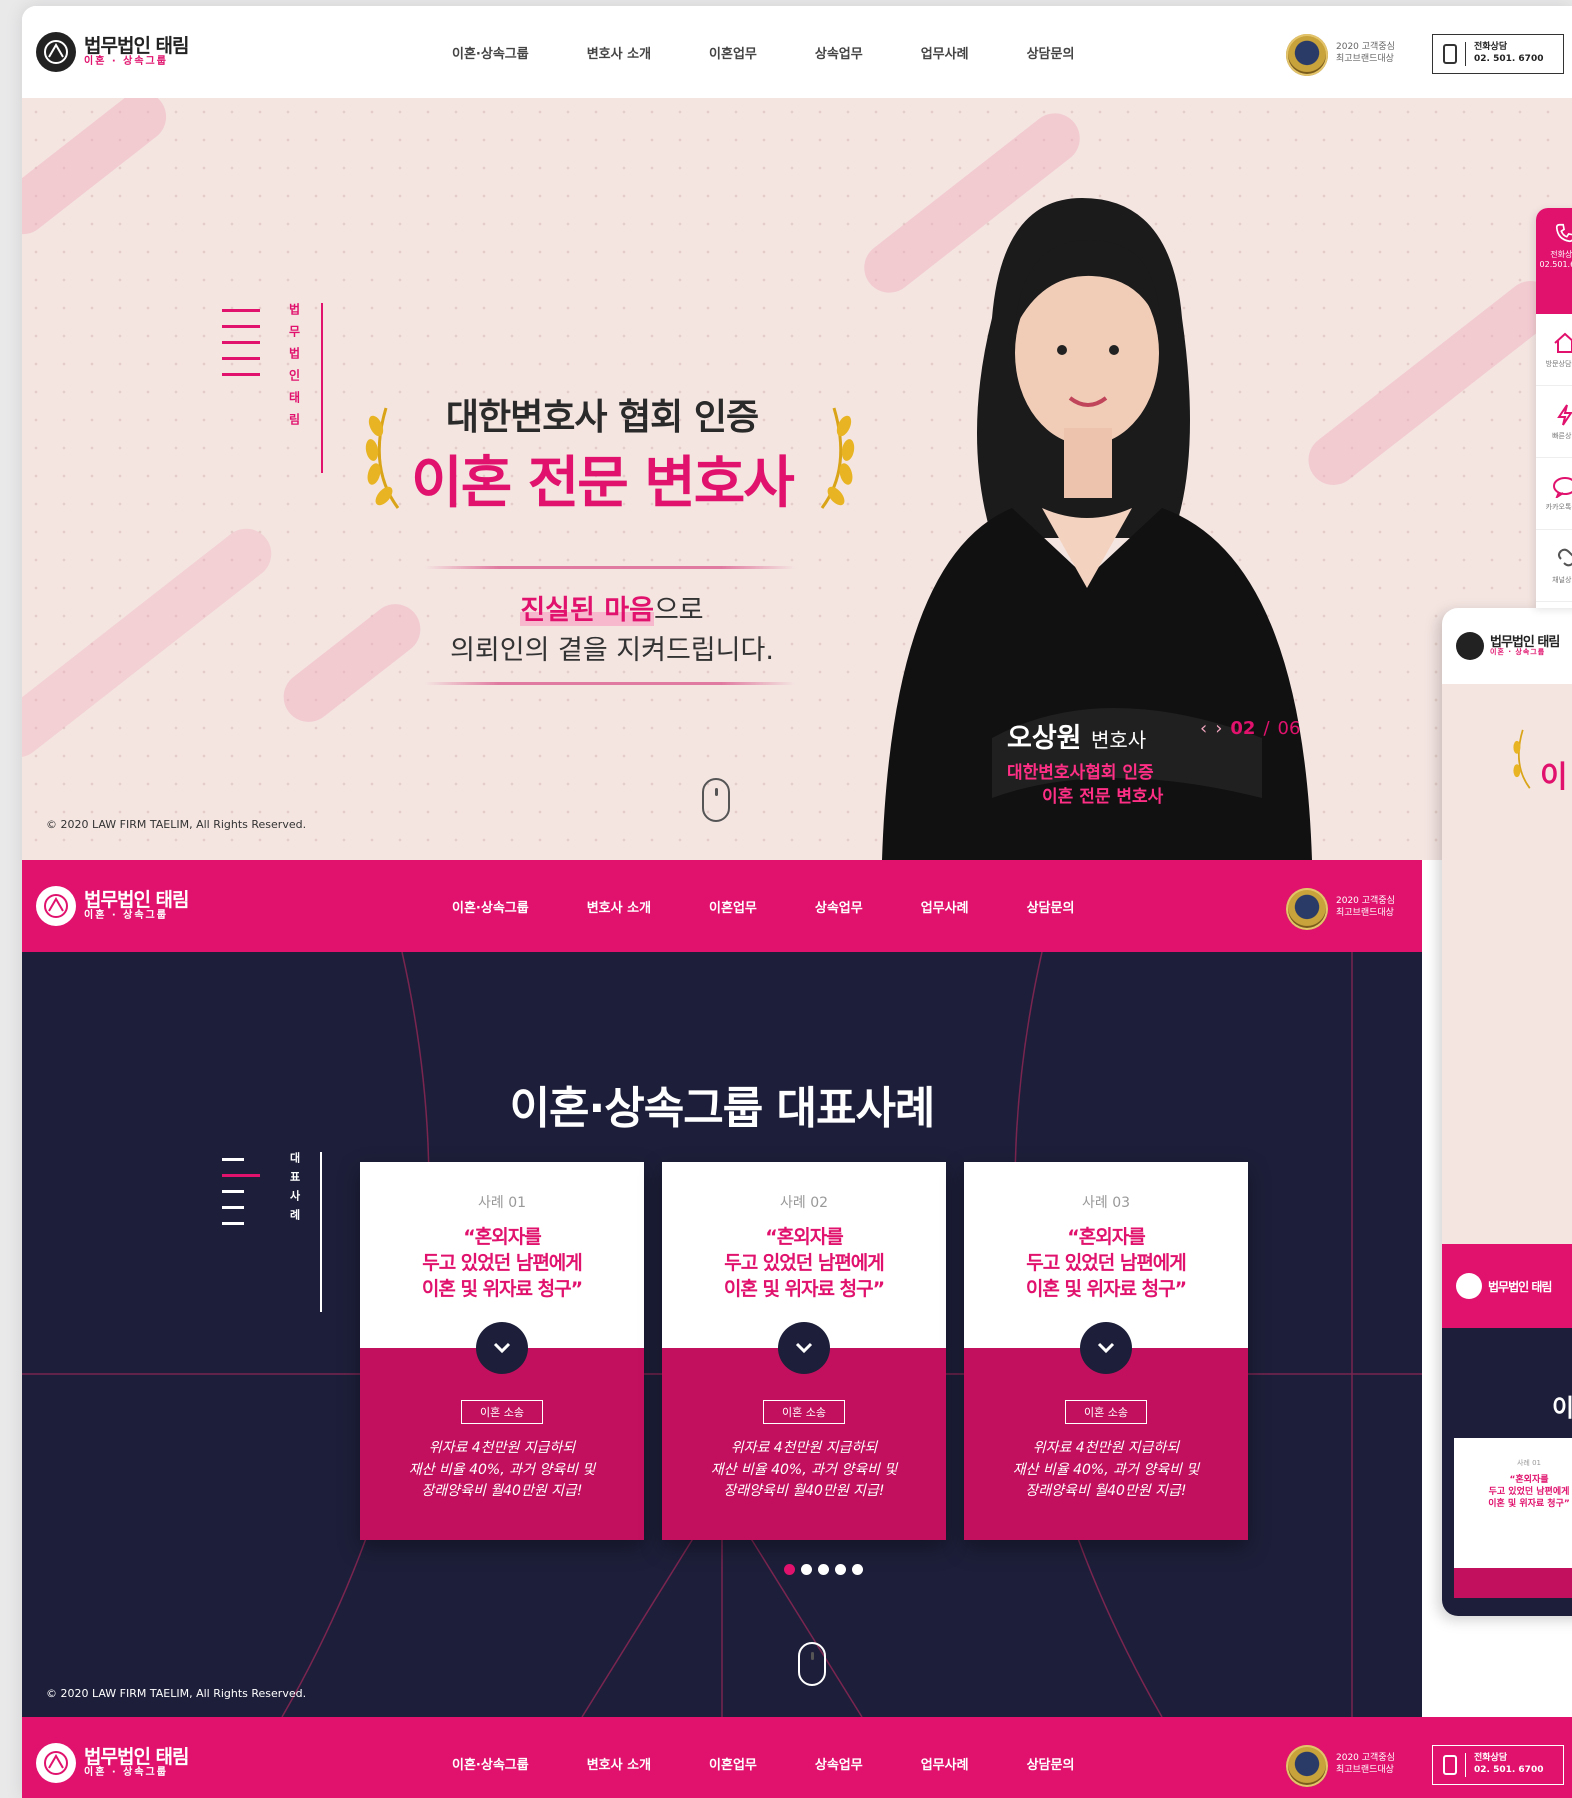 The height and width of the screenshot is (1798, 1572). I want to click on logo-sub: 이혼 · 상속그룹, so click(126, 61).